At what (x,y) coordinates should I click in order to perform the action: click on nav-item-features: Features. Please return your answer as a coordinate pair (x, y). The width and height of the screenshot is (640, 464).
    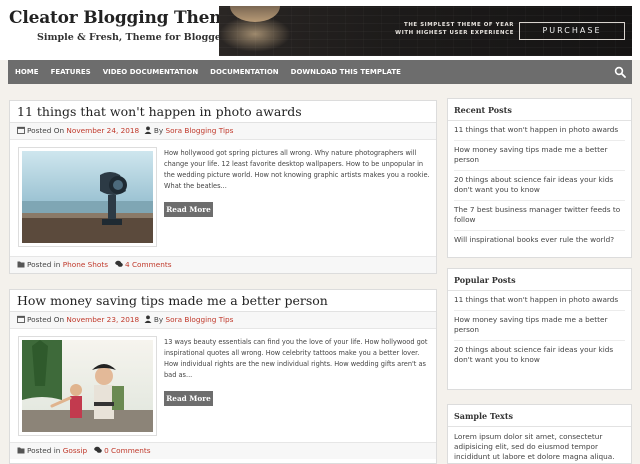
    Looking at the image, I should click on (71, 72).